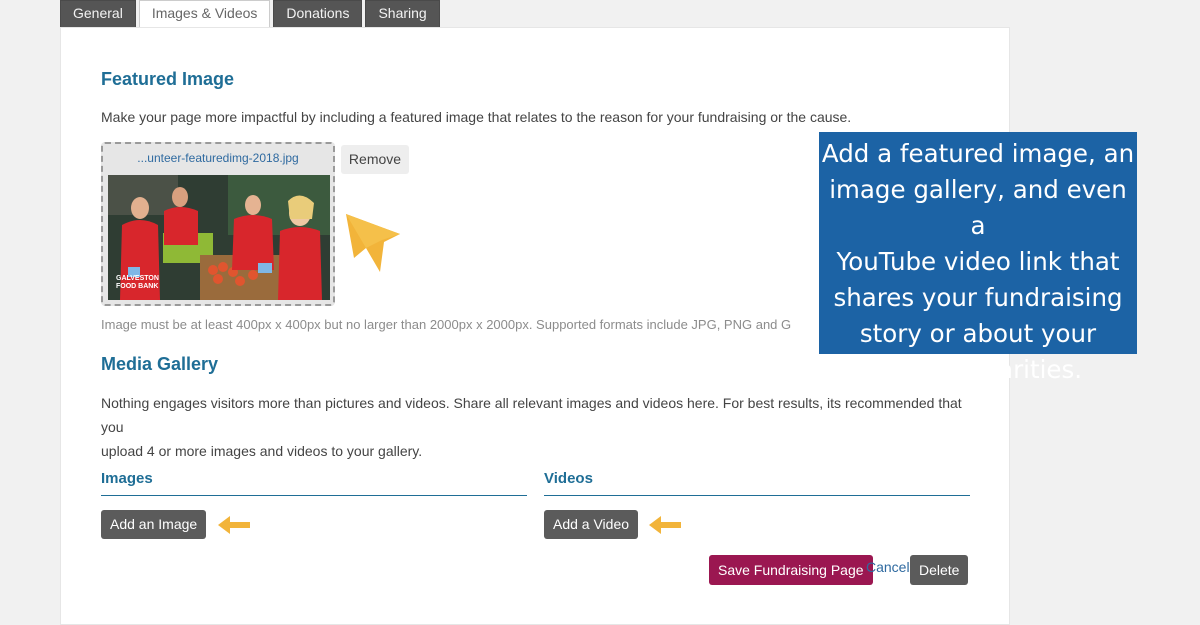 The height and width of the screenshot is (625, 1200). Describe the element at coordinates (137, 282) in the screenshot. I see `photo-caption: GALVESTON FOOD BANK` at that location.